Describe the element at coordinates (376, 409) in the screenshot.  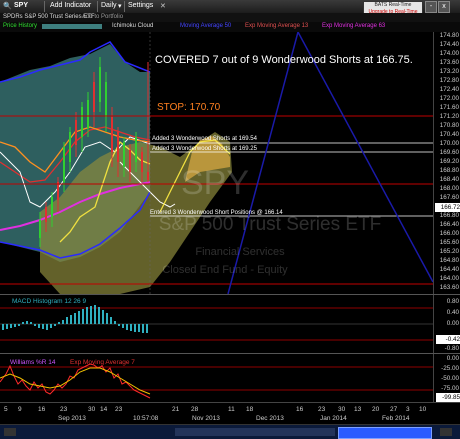
I see `time-tick: 20` at that location.